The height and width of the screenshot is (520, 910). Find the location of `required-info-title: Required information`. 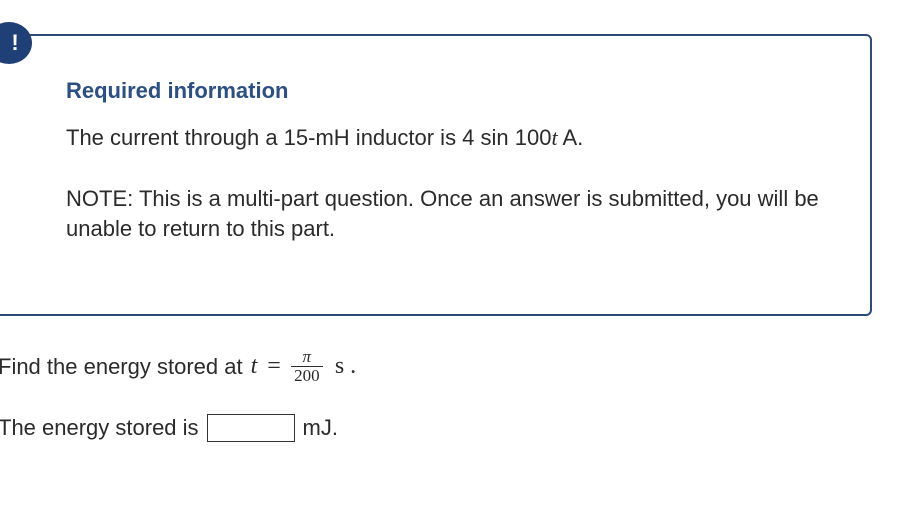

required-info-title: Required information is located at coordinates (177, 90).